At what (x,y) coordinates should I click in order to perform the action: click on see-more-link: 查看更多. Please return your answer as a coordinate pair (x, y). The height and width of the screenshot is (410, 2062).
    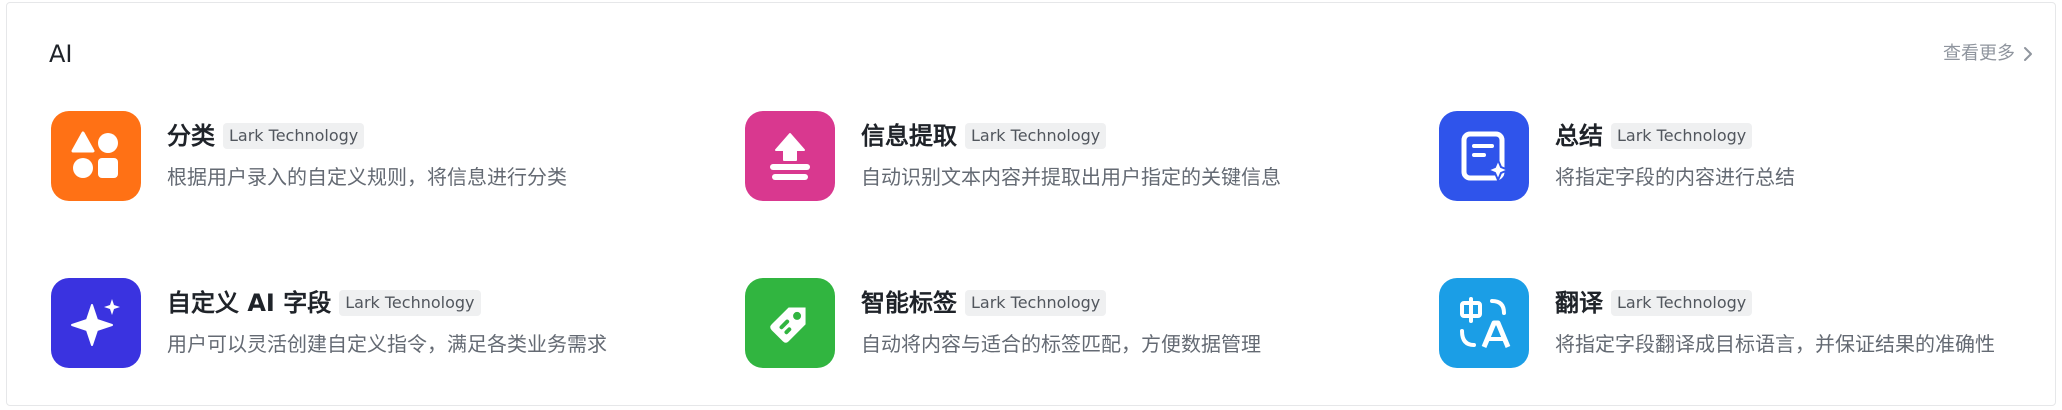
    Looking at the image, I should click on (1989, 54).